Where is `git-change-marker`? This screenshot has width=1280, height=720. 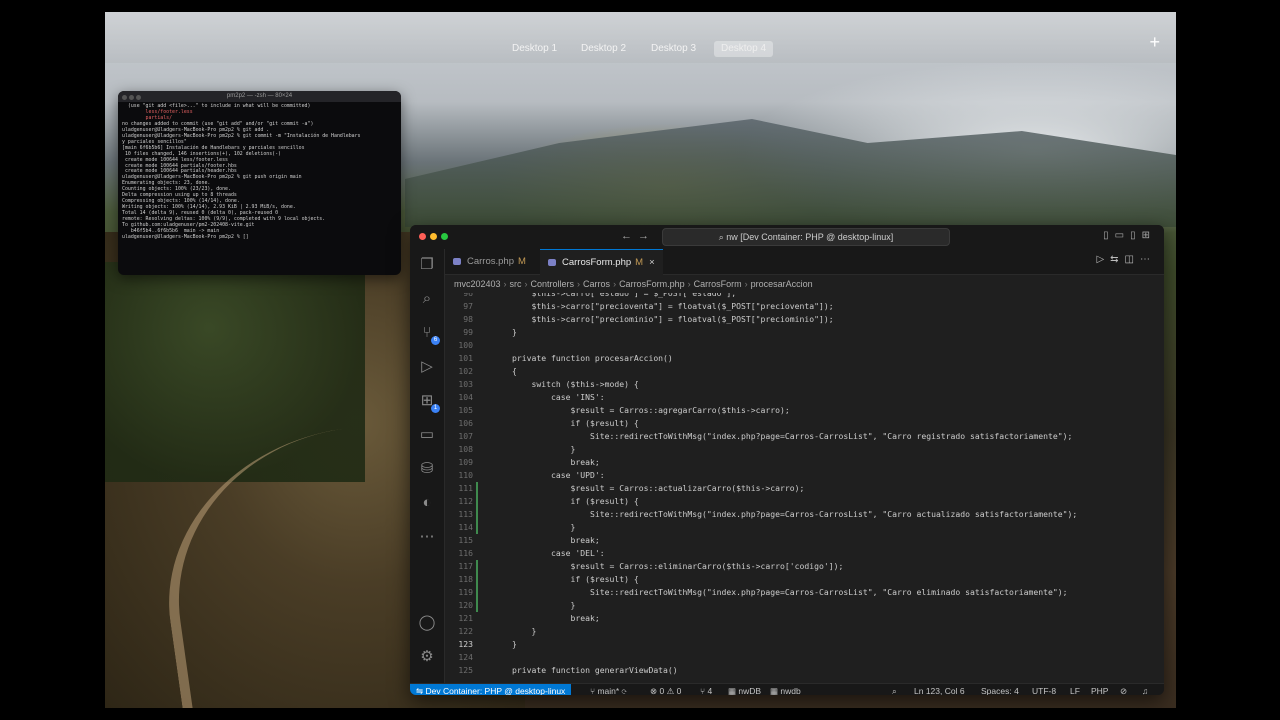
git-change-marker is located at coordinates (477, 514).